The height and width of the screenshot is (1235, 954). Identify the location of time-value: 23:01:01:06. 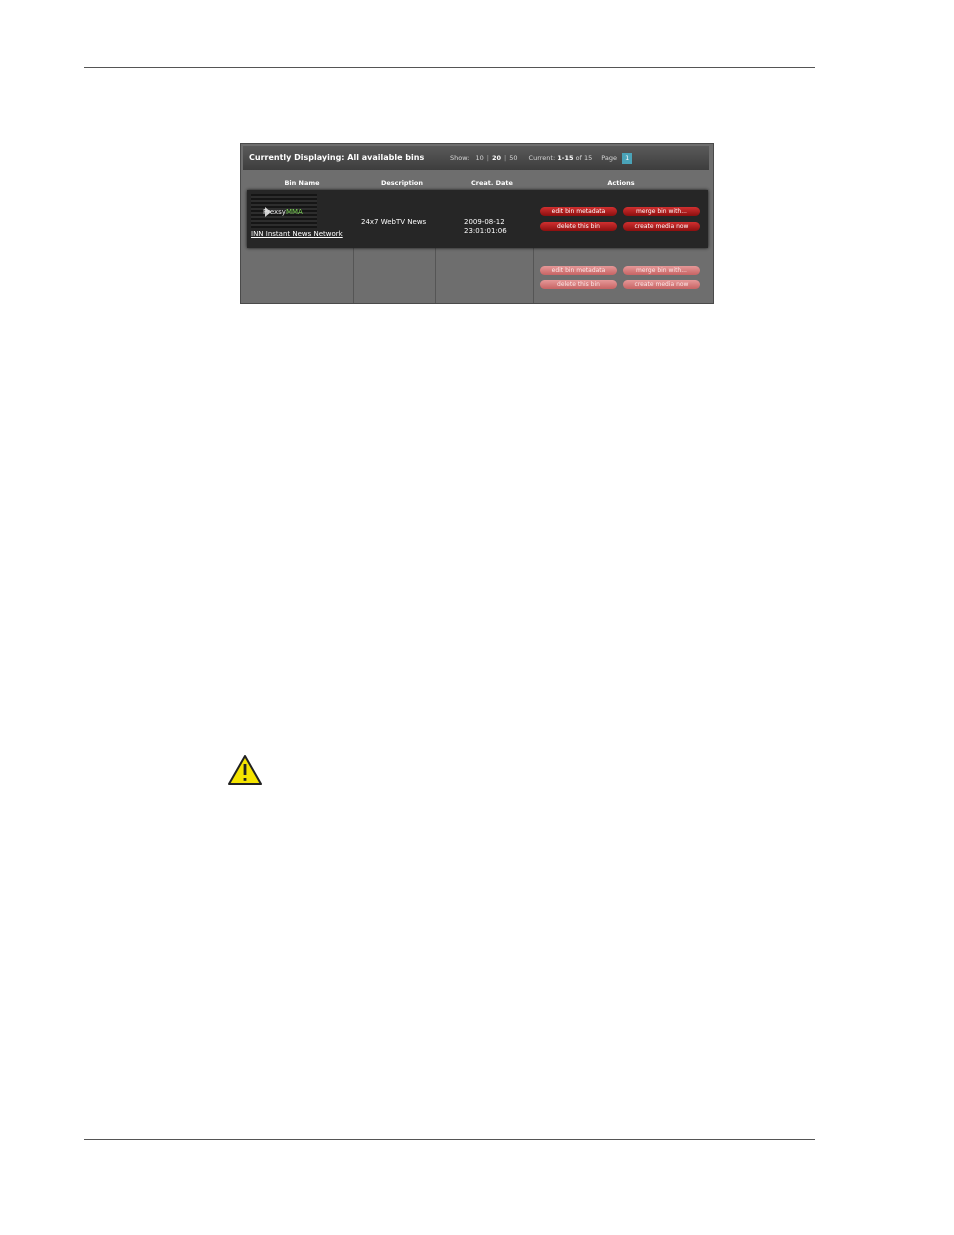
(485, 231).